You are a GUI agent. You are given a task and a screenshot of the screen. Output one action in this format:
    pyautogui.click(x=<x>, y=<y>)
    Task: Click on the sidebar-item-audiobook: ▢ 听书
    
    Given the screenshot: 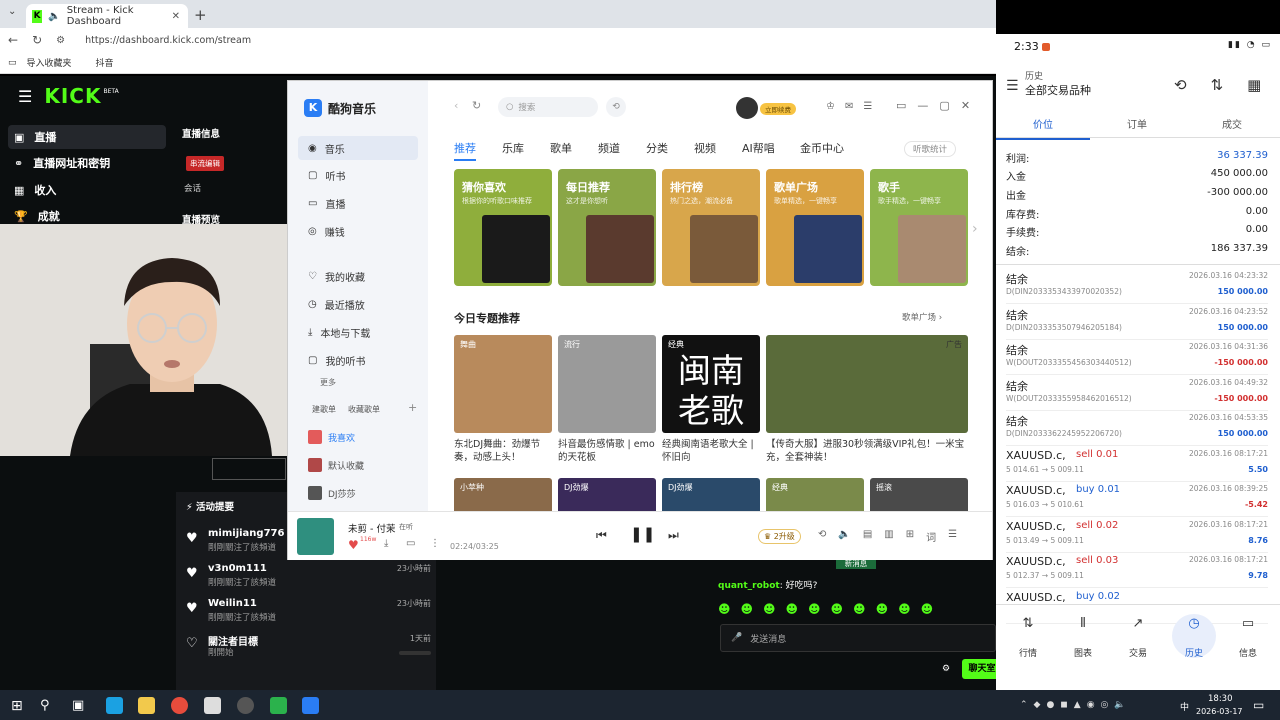 What is the action you would take?
    pyautogui.click(x=358, y=175)
    